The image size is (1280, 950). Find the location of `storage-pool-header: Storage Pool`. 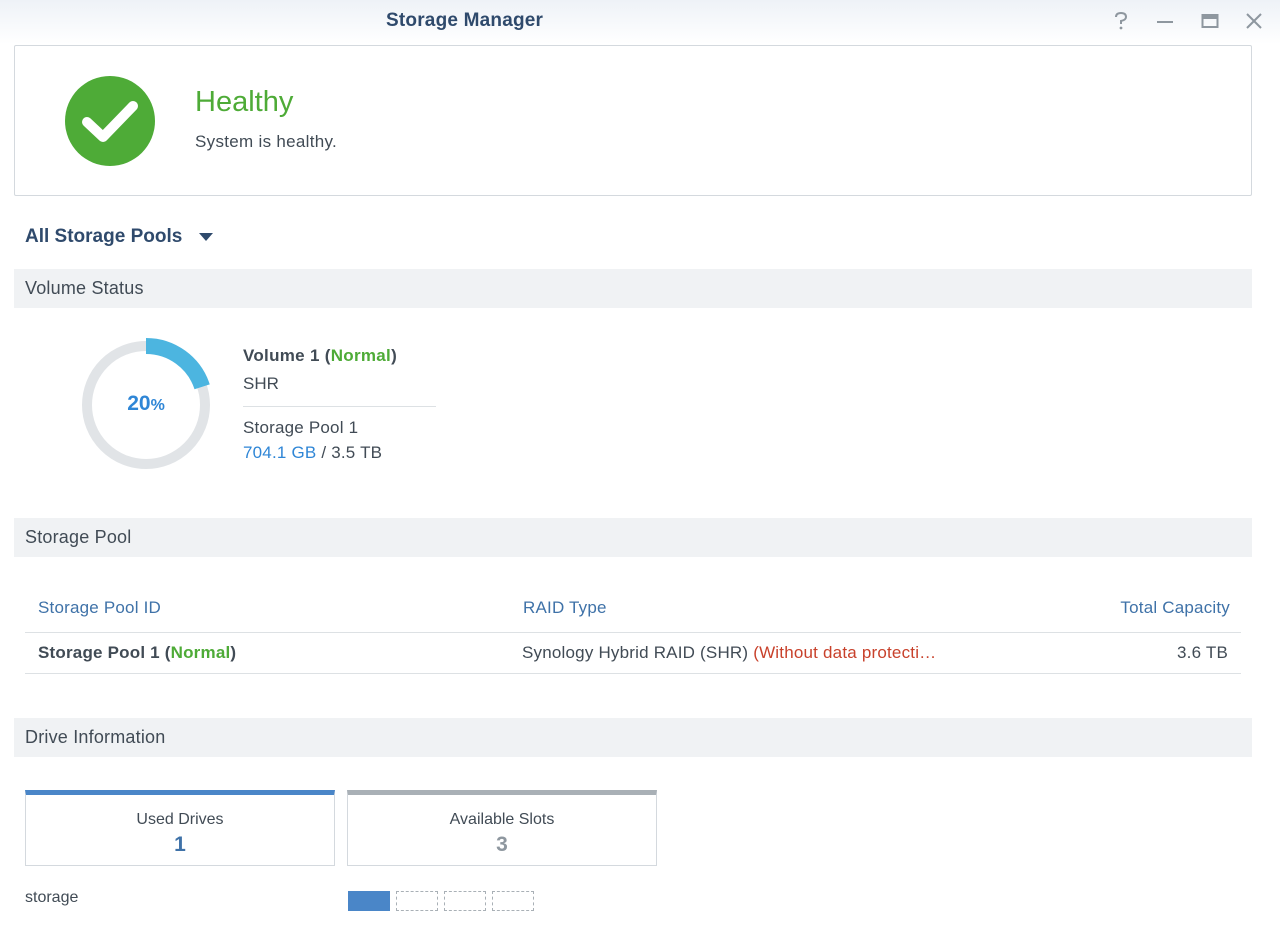

storage-pool-header: Storage Pool is located at coordinates (633, 537).